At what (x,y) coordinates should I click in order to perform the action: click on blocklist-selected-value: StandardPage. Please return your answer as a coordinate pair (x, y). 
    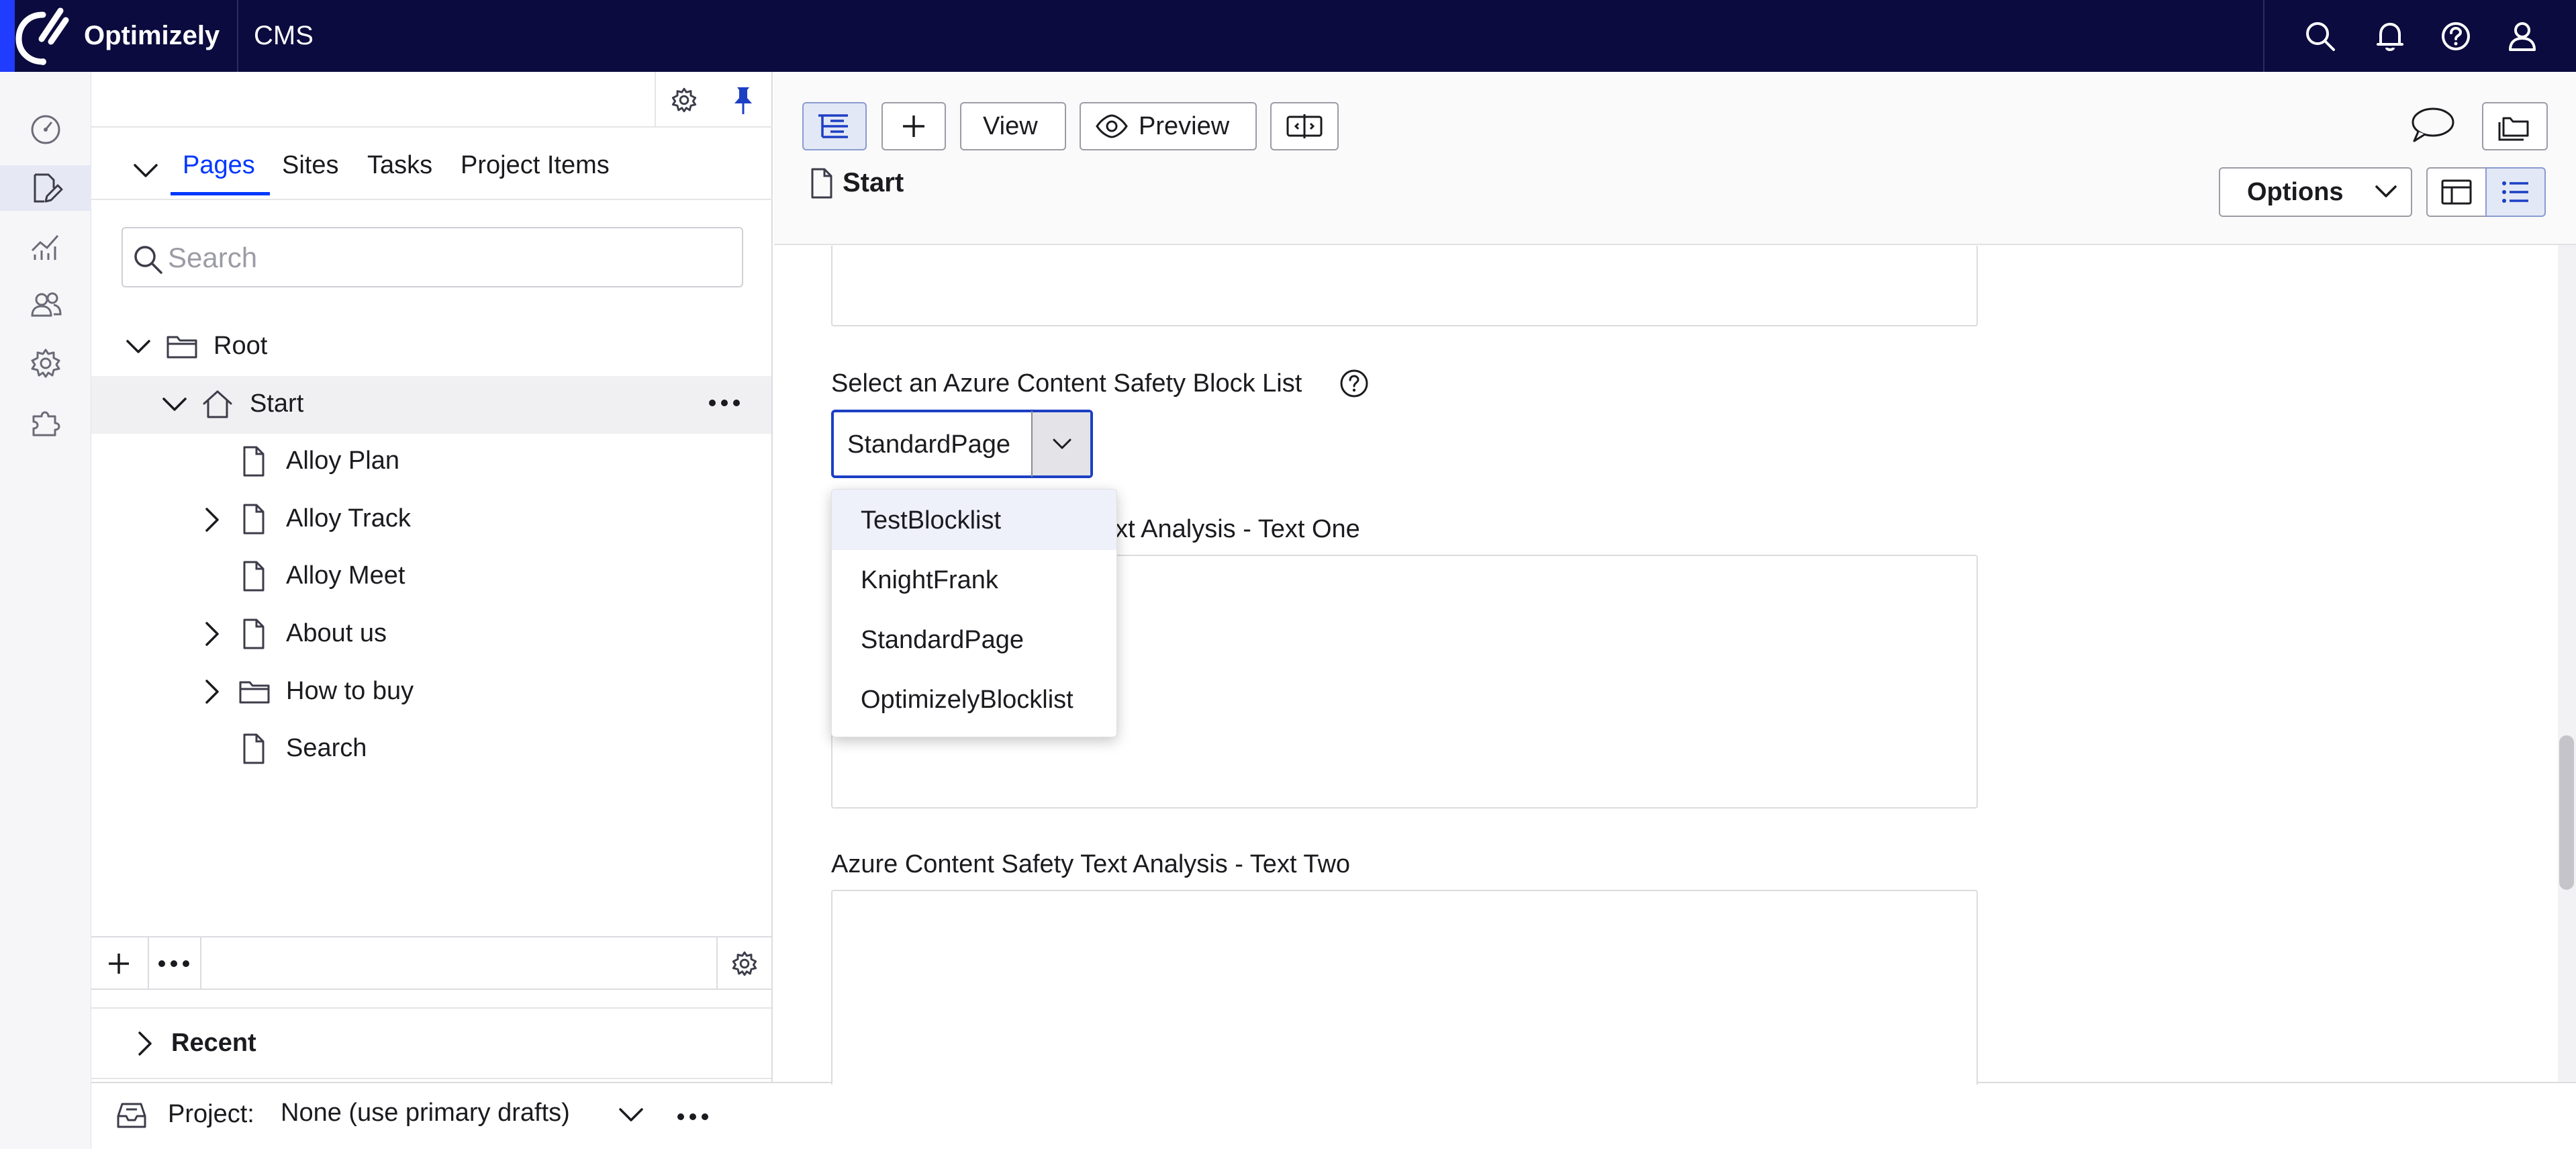
    Looking at the image, I should click on (928, 444).